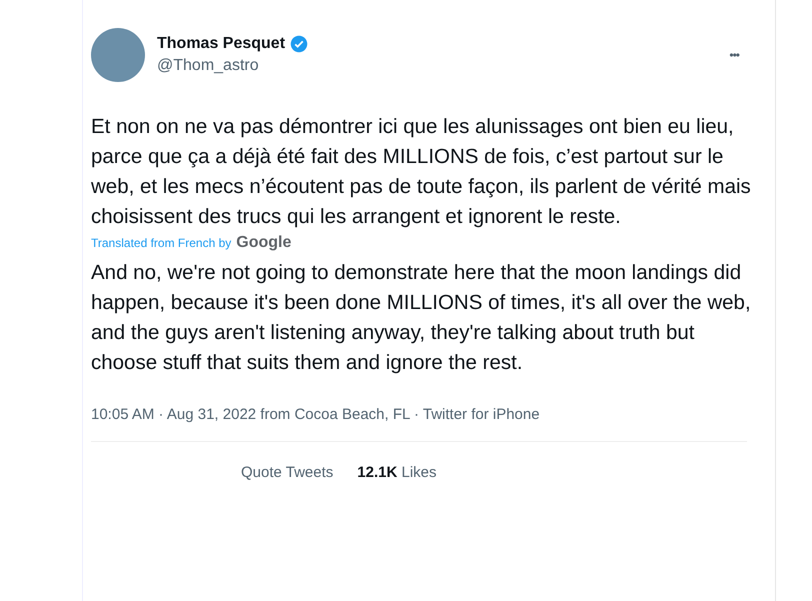 This screenshot has width=812, height=601. What do you see at coordinates (221, 44) in the screenshot?
I see `author-name: Thomas Pesquet` at bounding box center [221, 44].